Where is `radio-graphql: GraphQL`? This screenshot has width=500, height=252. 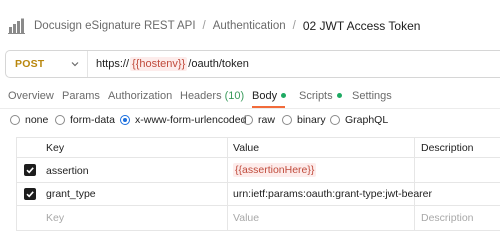 radio-graphql: GraphQL is located at coordinates (359, 120).